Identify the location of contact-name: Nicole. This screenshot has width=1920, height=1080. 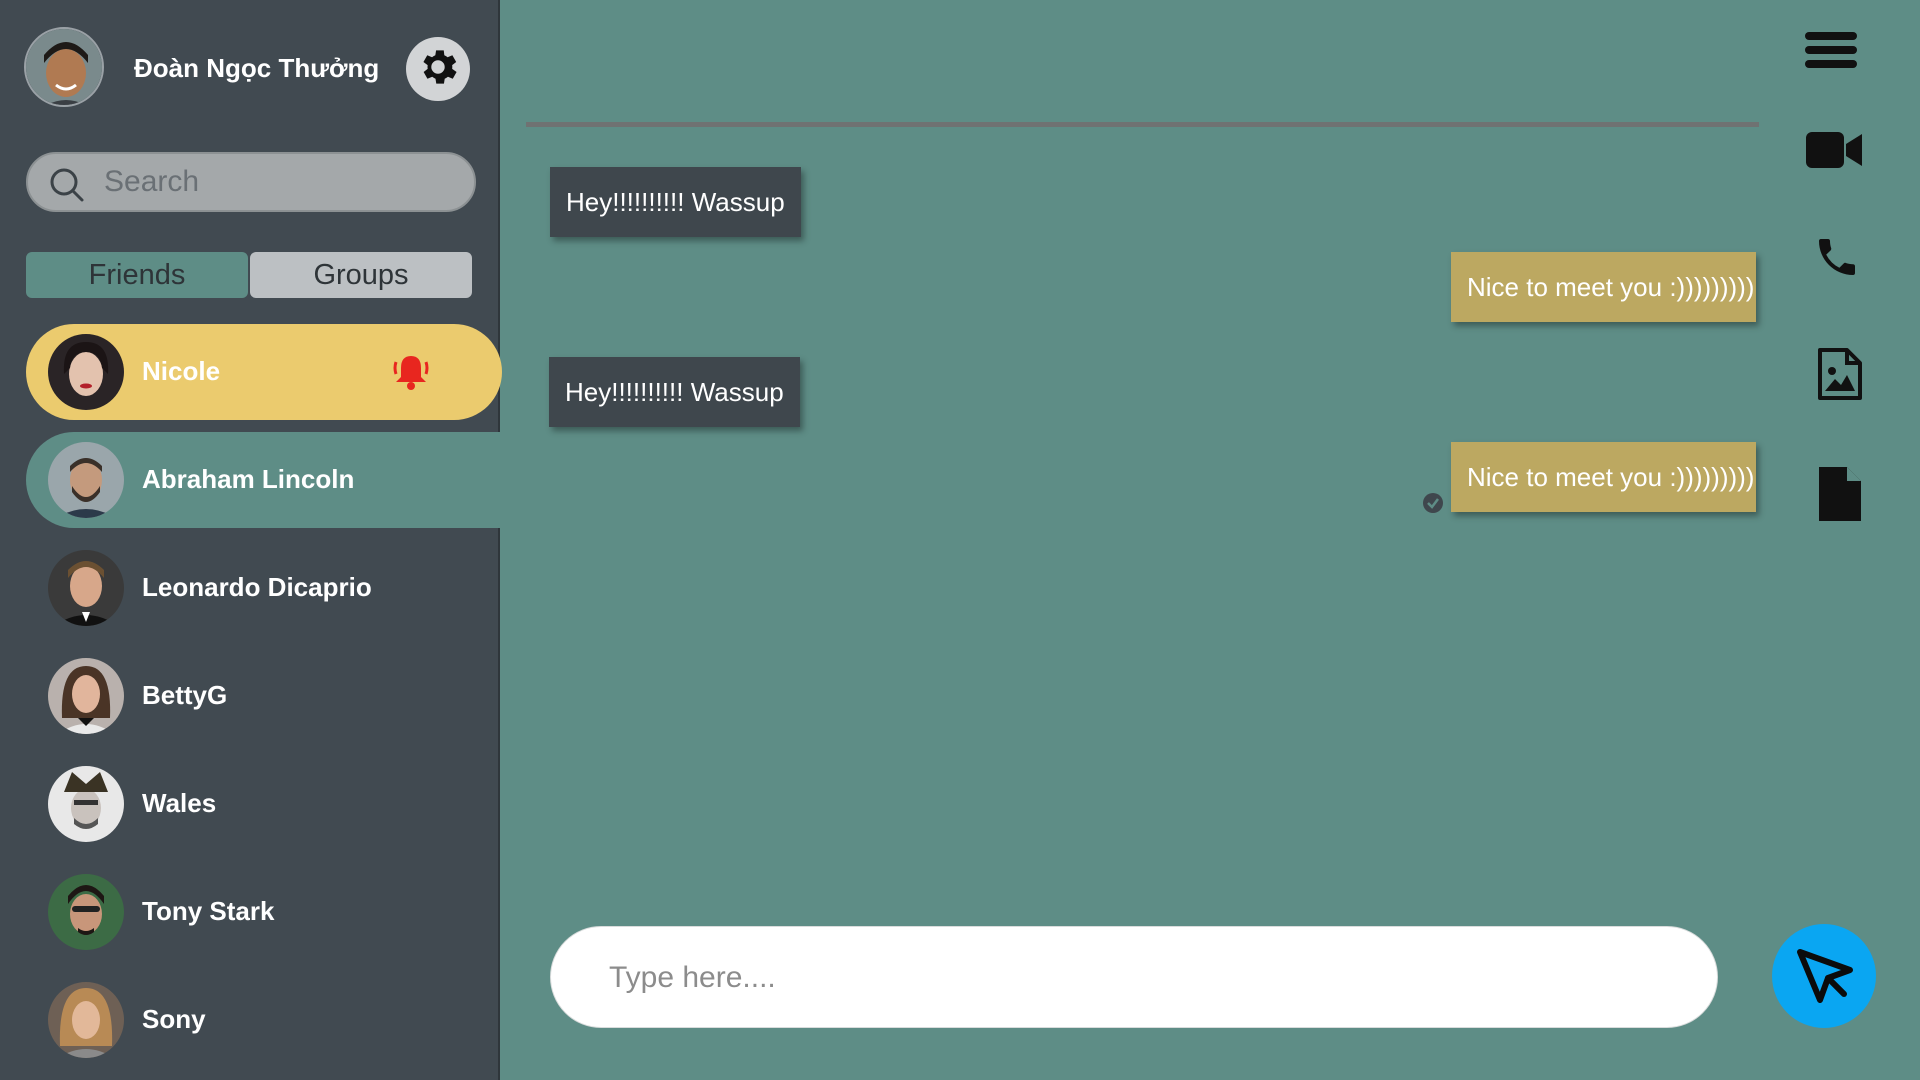
(181, 371).